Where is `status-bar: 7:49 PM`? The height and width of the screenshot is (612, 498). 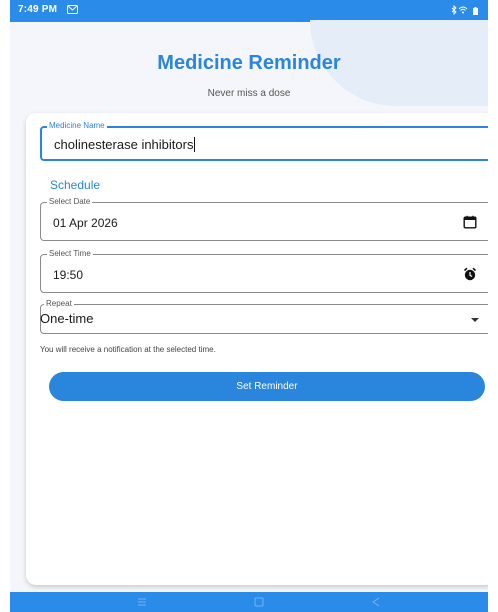 status-bar: 7:49 PM is located at coordinates (249, 11).